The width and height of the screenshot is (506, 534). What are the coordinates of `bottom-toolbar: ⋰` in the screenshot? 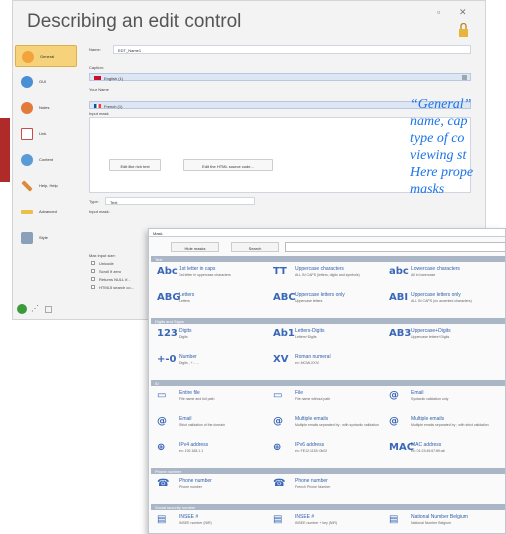 It's located at (46, 310).